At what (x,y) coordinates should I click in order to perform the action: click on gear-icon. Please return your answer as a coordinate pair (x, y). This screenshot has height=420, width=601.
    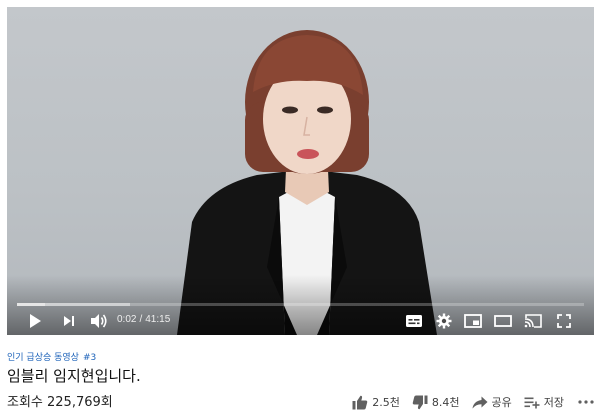
    Looking at the image, I should click on (444, 321).